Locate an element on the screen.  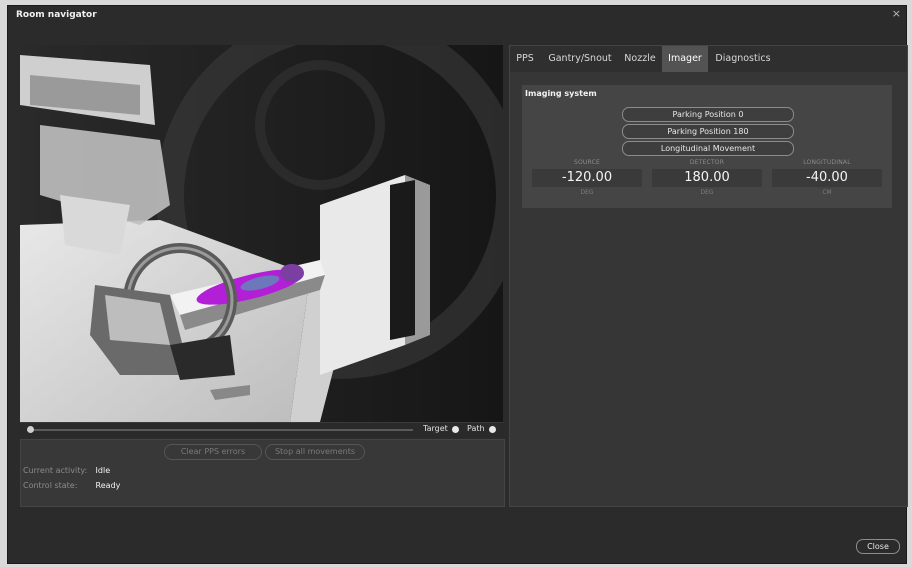
source-readout: SOURCE -120.00 DEG is located at coordinates (587, 177).